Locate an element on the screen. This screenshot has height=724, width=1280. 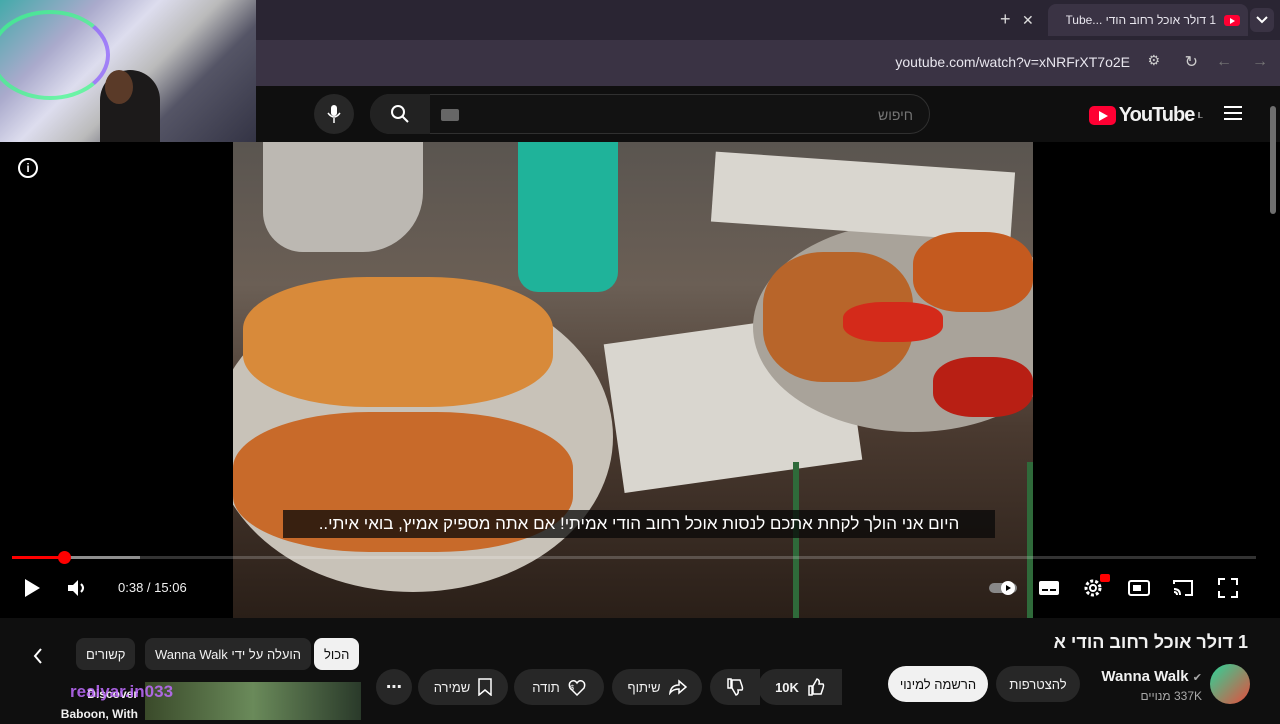
play-button is located at coordinates (32, 588).